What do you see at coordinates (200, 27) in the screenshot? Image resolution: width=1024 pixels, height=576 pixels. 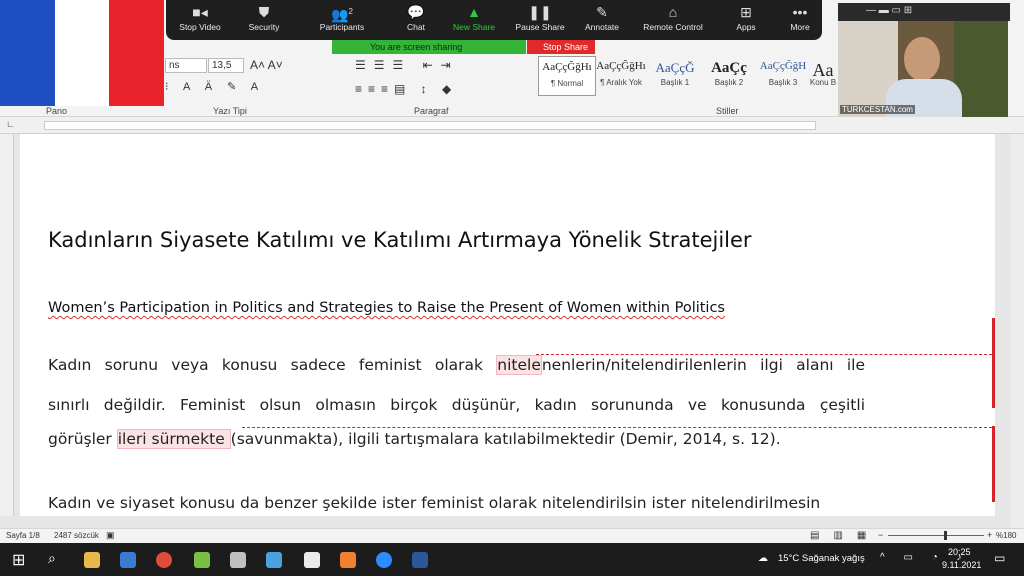 I see `stop-video-label: Stop Video` at bounding box center [200, 27].